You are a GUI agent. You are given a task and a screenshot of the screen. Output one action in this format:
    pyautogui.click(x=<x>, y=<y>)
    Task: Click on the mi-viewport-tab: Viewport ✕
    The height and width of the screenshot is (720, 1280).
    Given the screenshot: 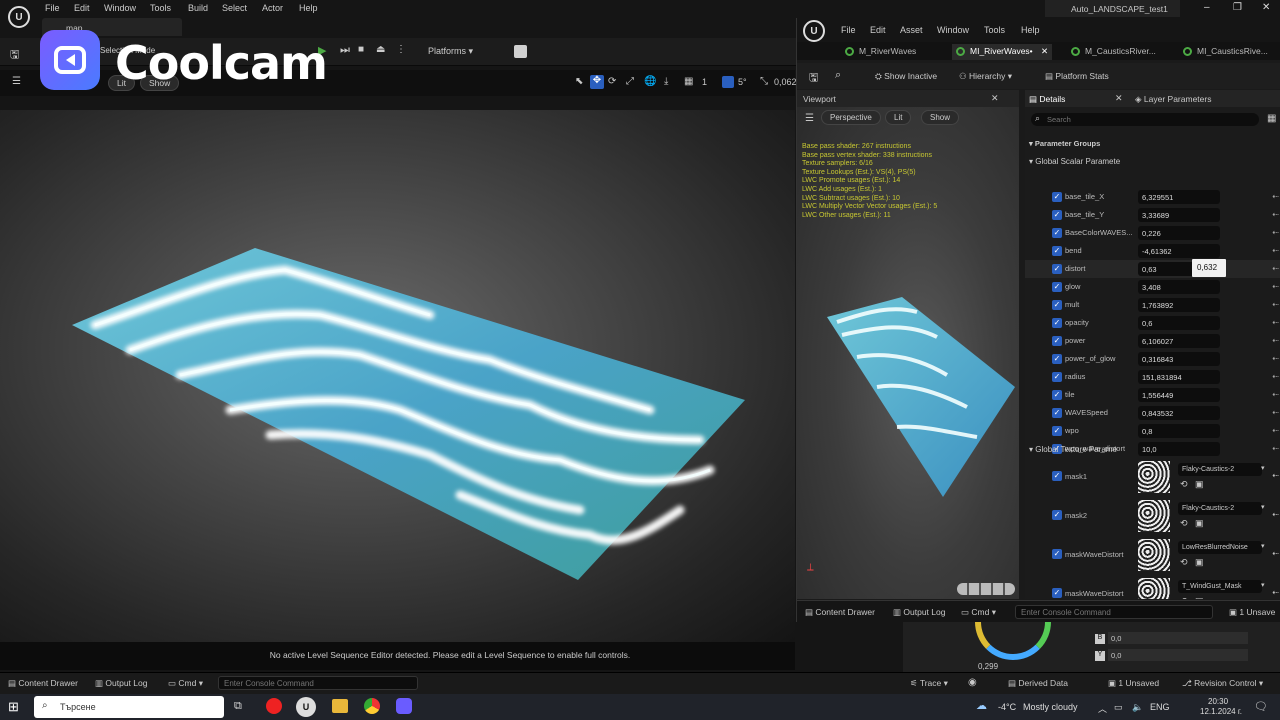 What is the action you would take?
    pyautogui.click(x=908, y=98)
    